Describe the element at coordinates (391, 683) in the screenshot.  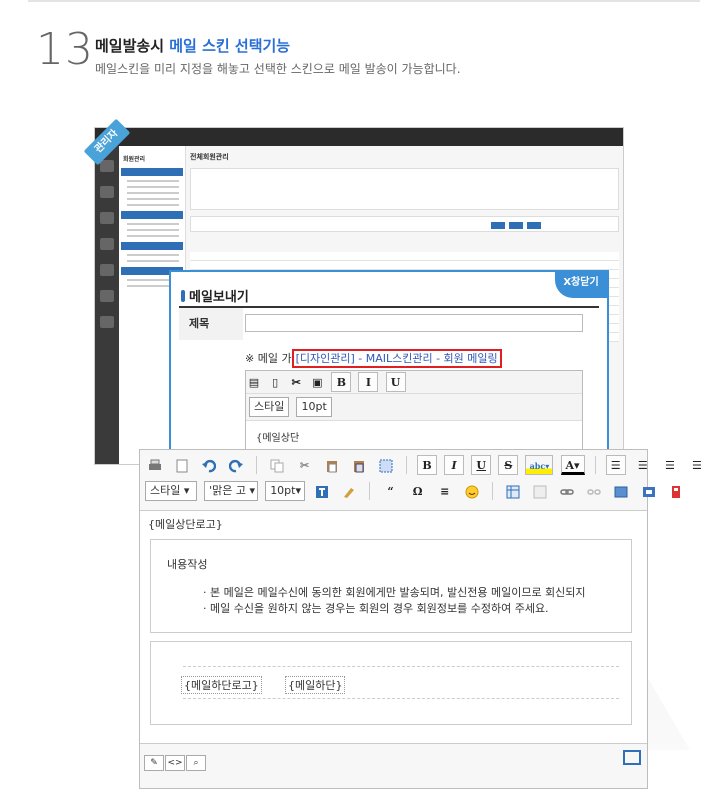
I see `footer-box: {메일하단로고} {메일하단}` at that location.